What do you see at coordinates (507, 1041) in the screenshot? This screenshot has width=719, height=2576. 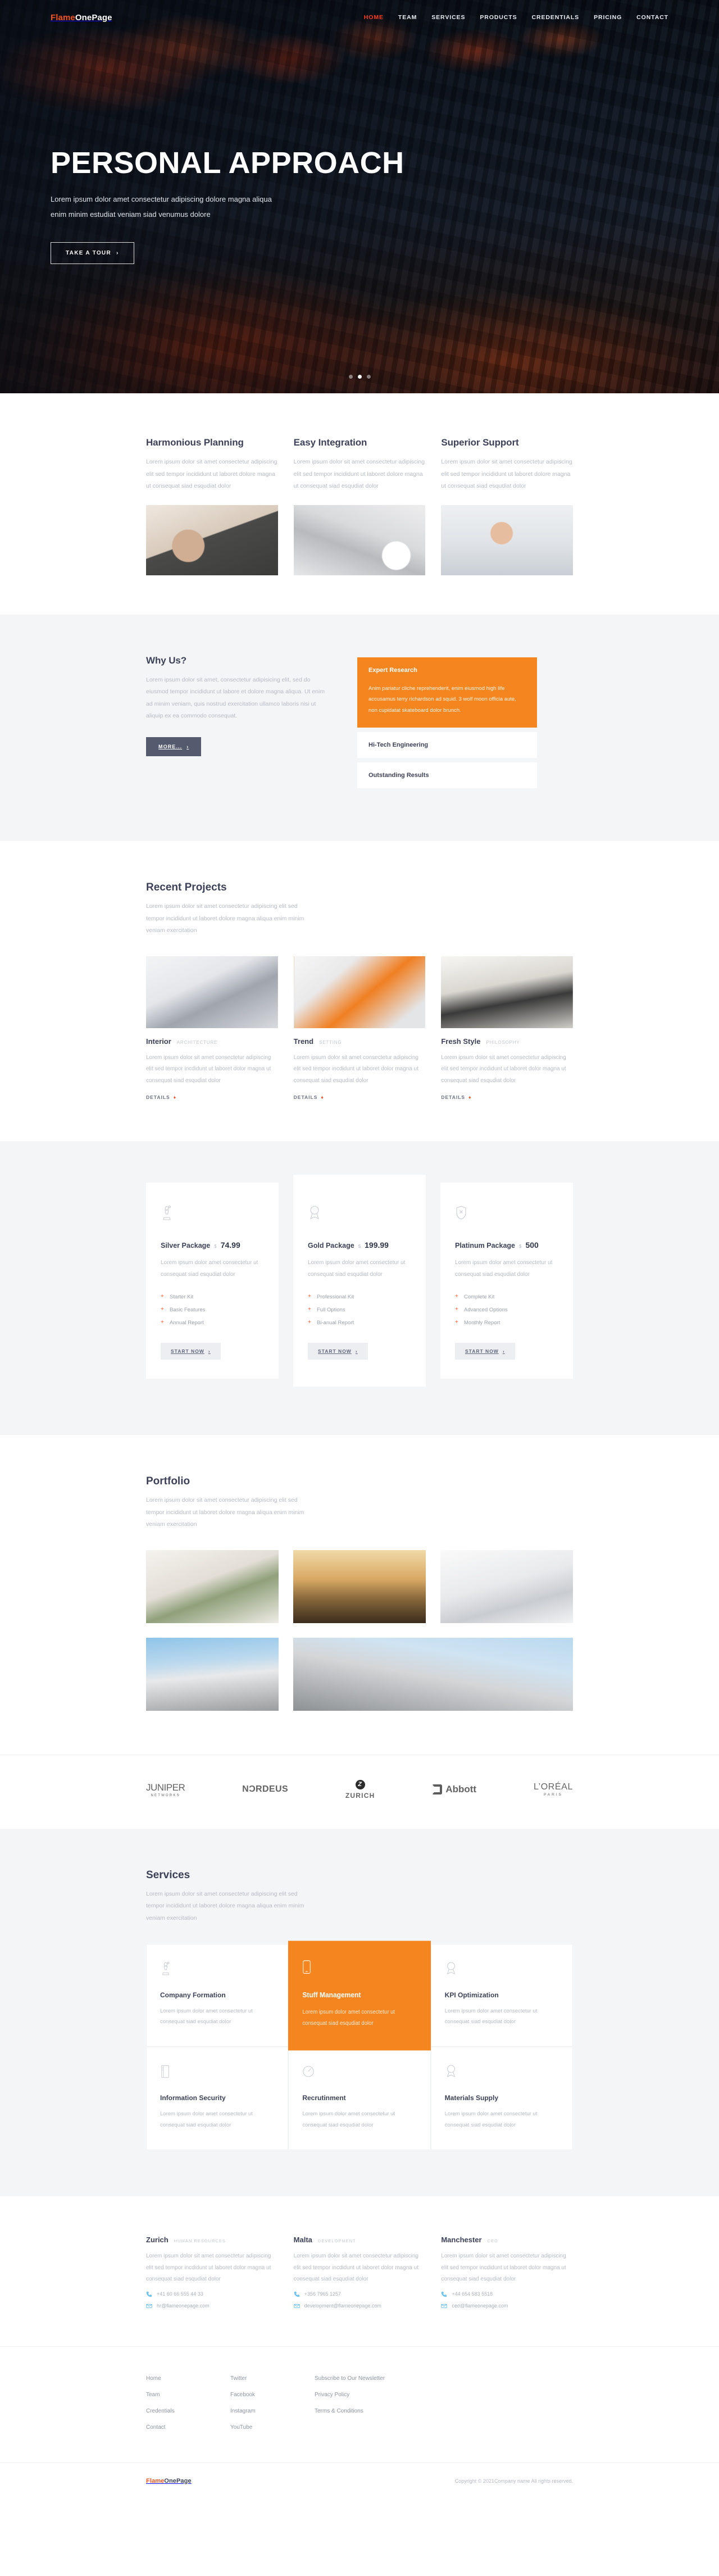 I see `project-title-row: Fresh Style PHILOSOPHY` at bounding box center [507, 1041].